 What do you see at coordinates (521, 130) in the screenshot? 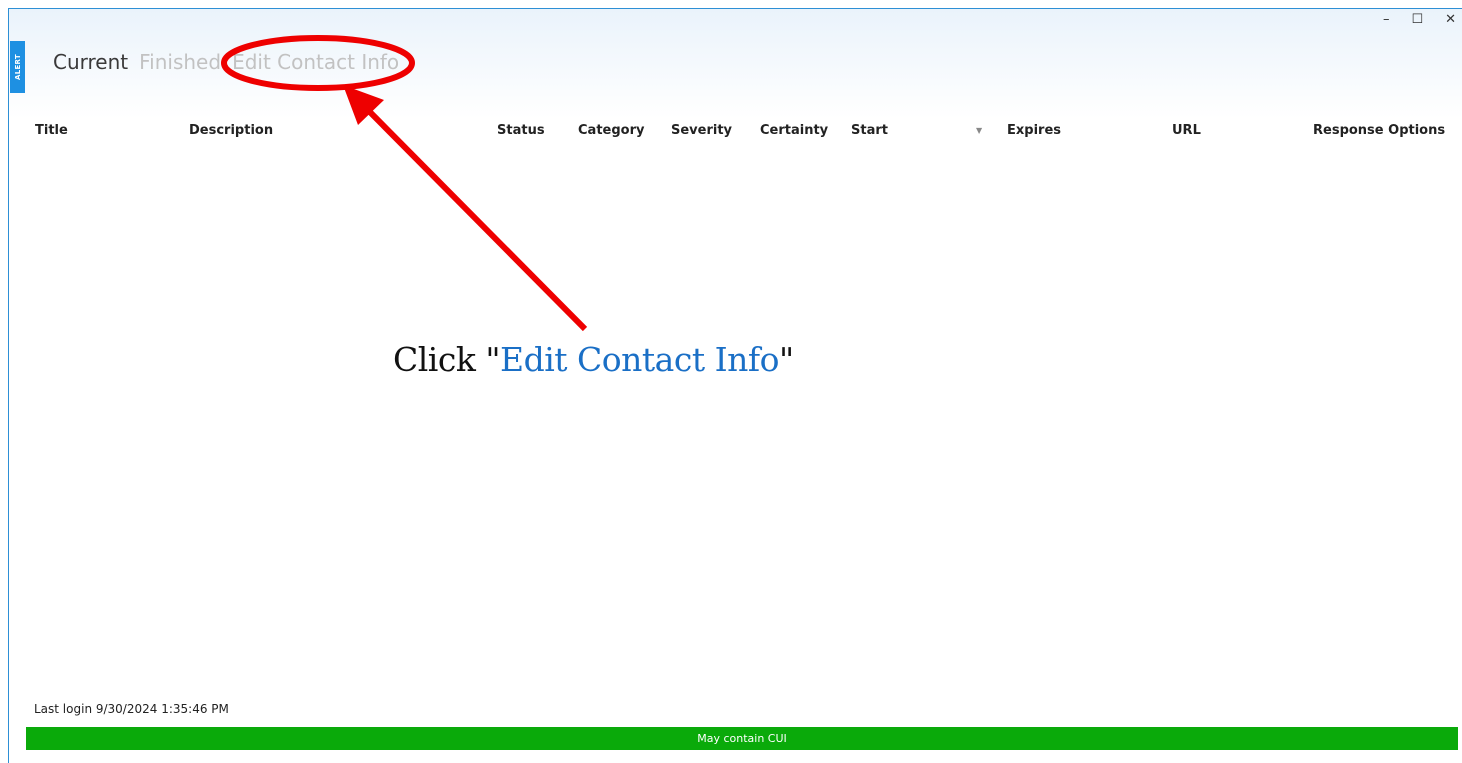
I see `column-header-status: Status` at bounding box center [521, 130].